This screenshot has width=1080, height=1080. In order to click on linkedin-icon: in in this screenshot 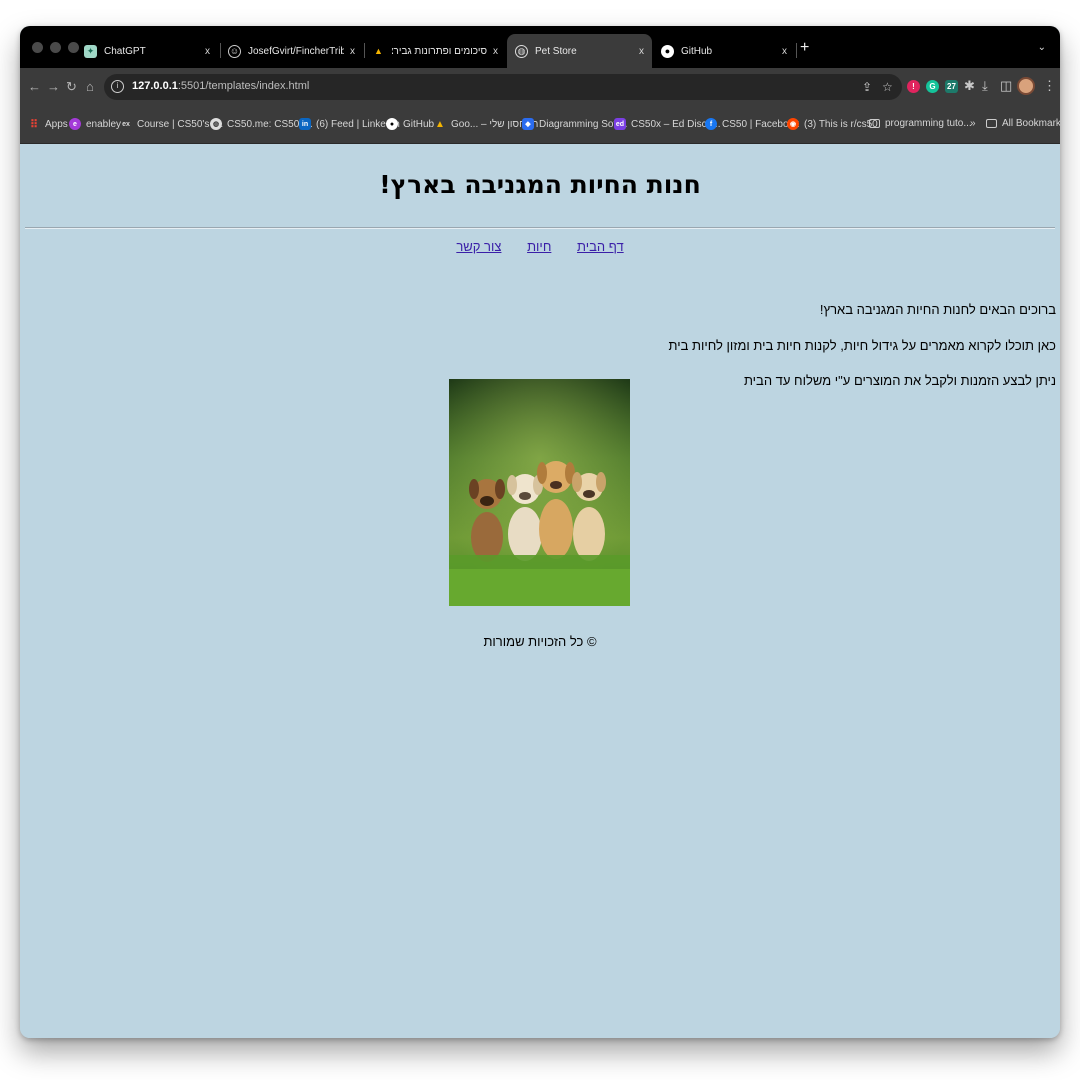, I will do `click(305, 124)`.